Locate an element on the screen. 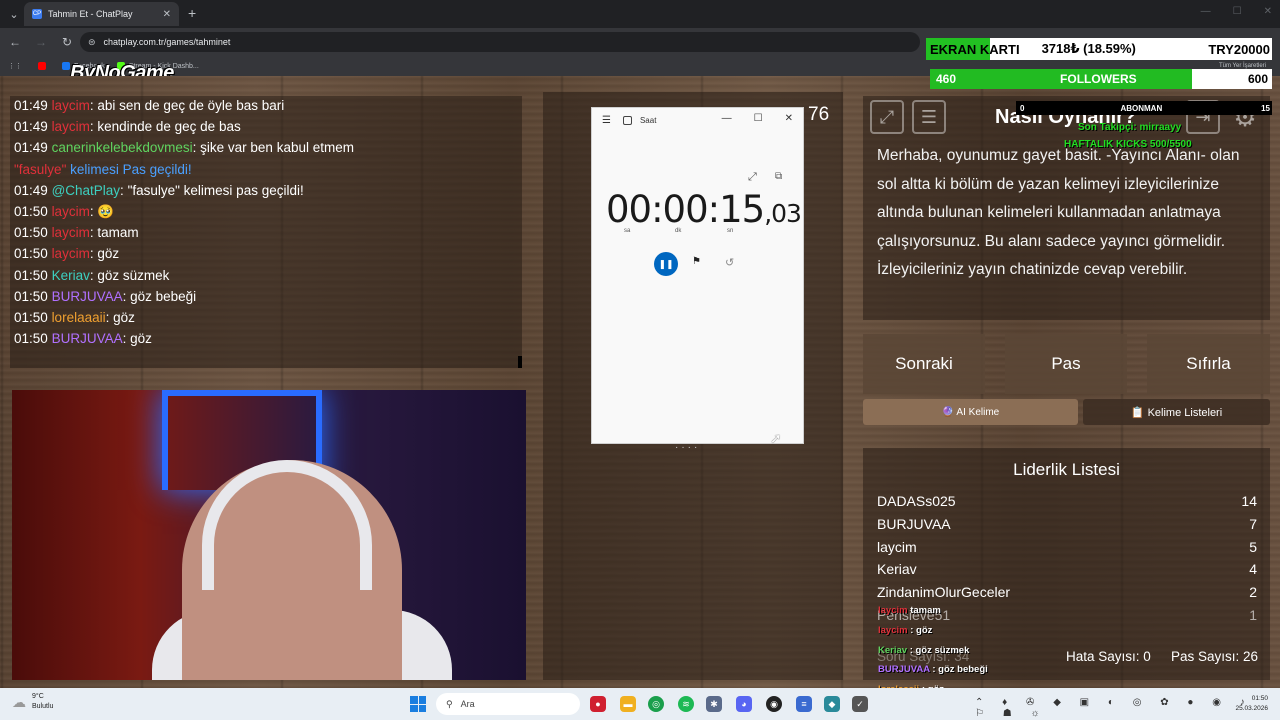 This screenshot has height=720, width=1280. next-button: Sonraki is located at coordinates (924, 364).